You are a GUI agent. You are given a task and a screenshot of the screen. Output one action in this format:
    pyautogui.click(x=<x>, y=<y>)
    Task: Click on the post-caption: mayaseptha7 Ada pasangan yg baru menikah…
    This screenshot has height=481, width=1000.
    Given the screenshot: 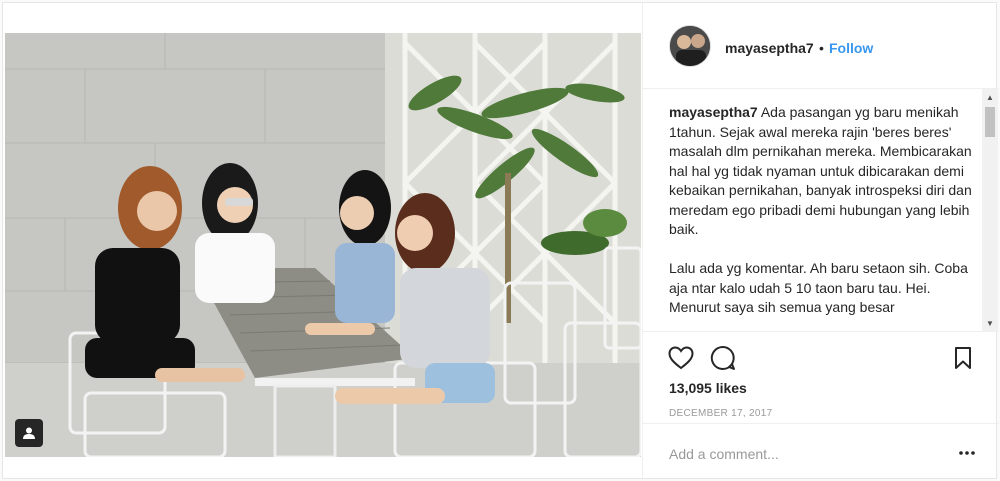 What is the action you would take?
    pyautogui.click(x=824, y=210)
    